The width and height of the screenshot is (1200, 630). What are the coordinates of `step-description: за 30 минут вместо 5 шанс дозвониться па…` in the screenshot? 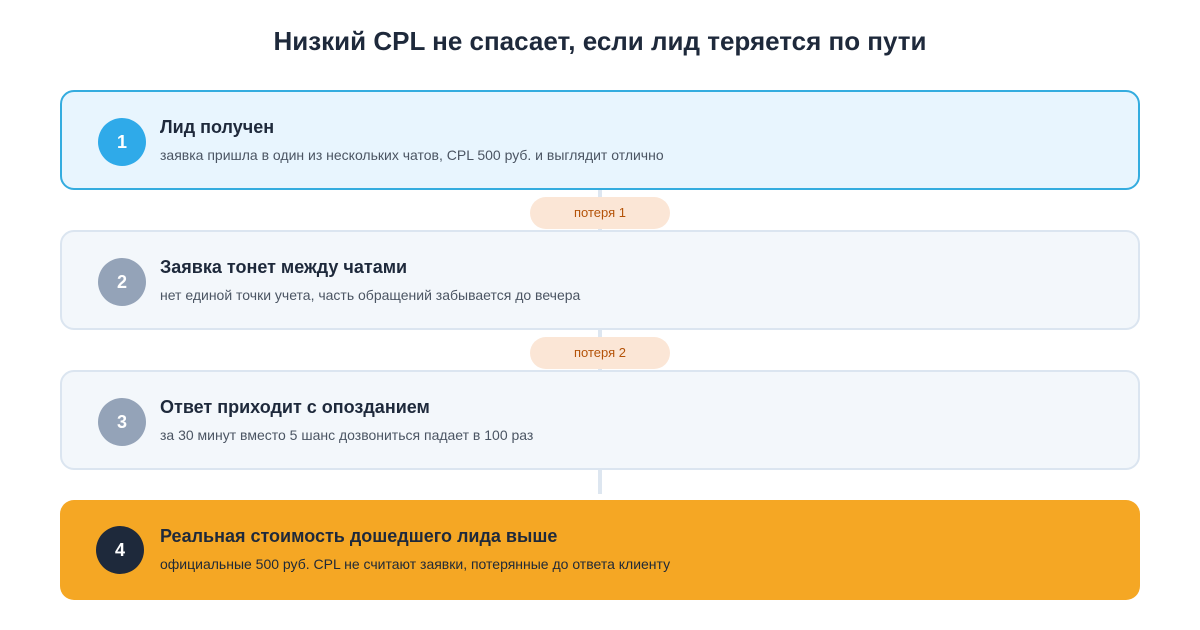 It's located at (347, 435).